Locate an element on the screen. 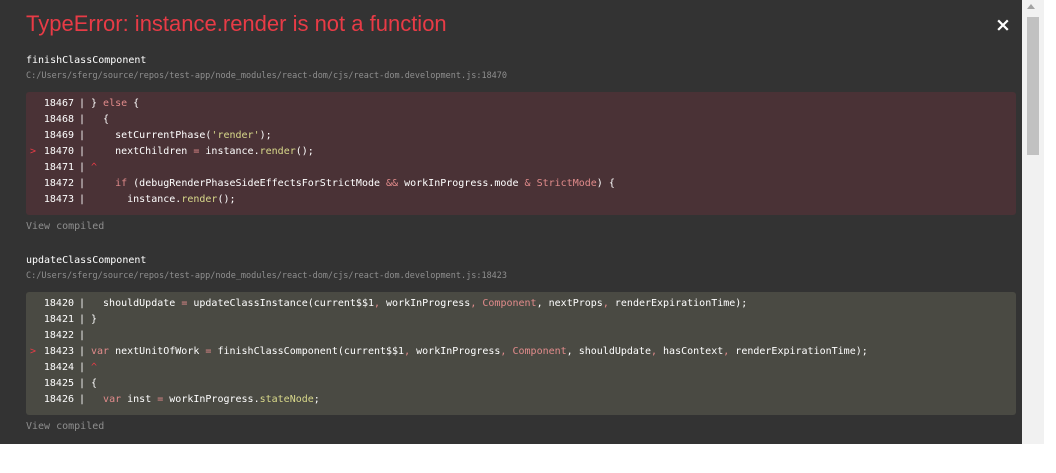 This screenshot has height=473, width=1056. scrollbar-thumb is located at coordinates (1033, 86).